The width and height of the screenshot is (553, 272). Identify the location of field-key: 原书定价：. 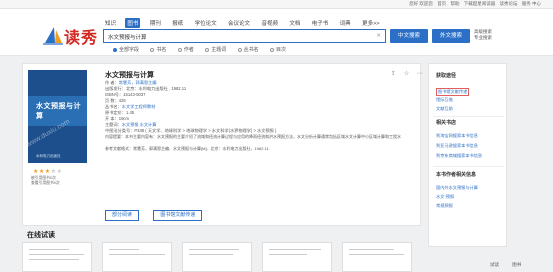
(115, 112).